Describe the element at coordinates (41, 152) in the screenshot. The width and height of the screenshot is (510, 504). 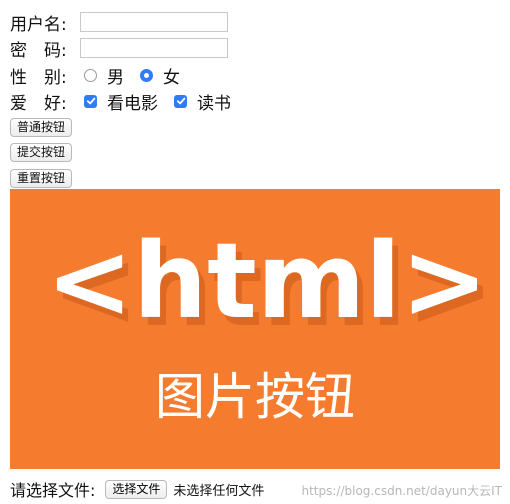
I see `submit-button: 提交按钮` at that location.